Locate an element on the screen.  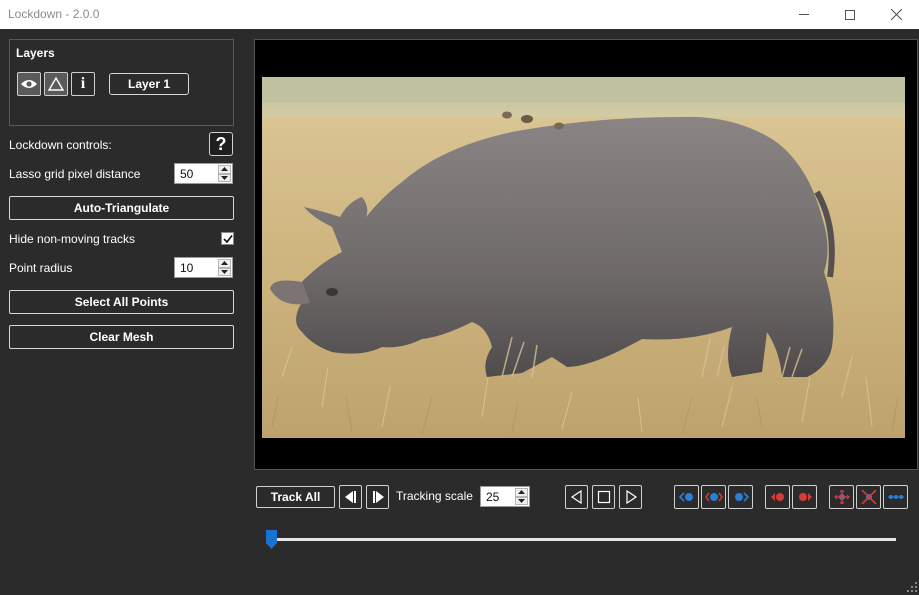
timeline-slider-thumb is located at coordinates (271, 539).